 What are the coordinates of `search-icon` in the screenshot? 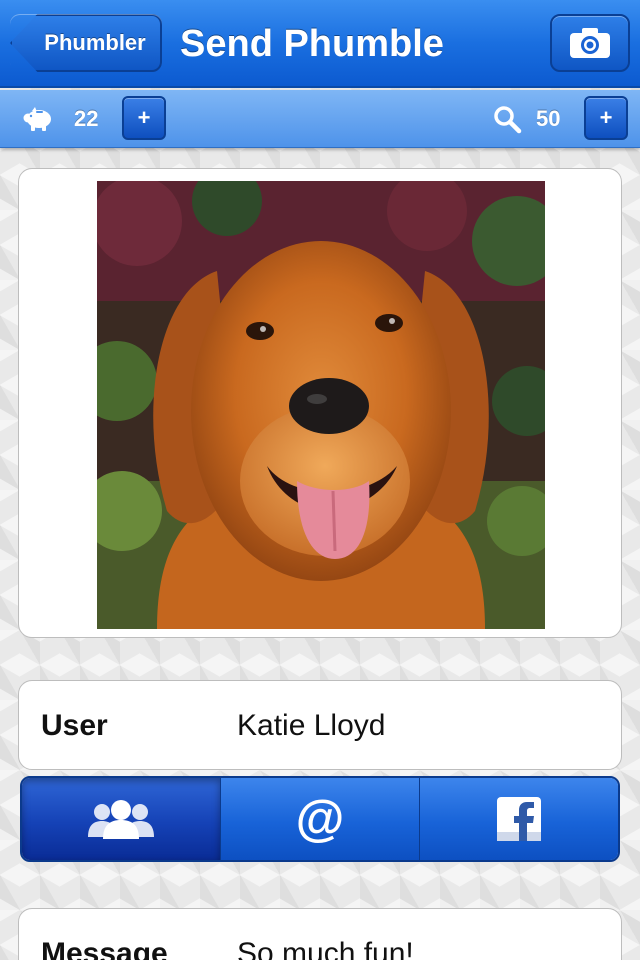 It's located at (508, 120).